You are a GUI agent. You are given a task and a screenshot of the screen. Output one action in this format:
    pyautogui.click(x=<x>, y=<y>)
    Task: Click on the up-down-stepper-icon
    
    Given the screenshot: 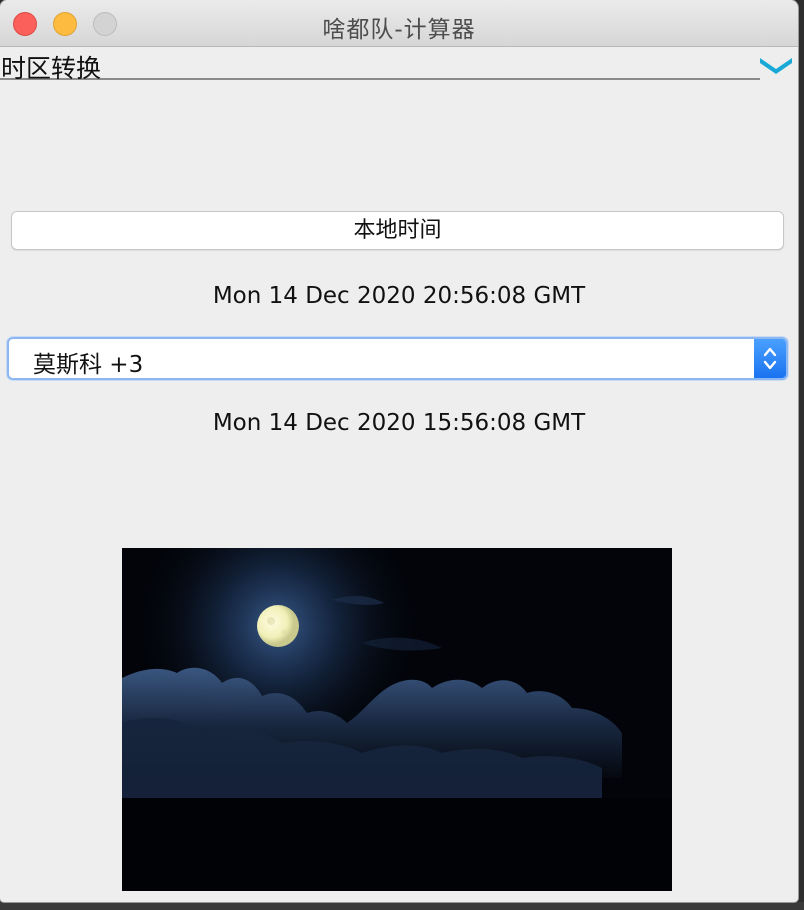 What is the action you would take?
    pyautogui.click(x=770, y=358)
    